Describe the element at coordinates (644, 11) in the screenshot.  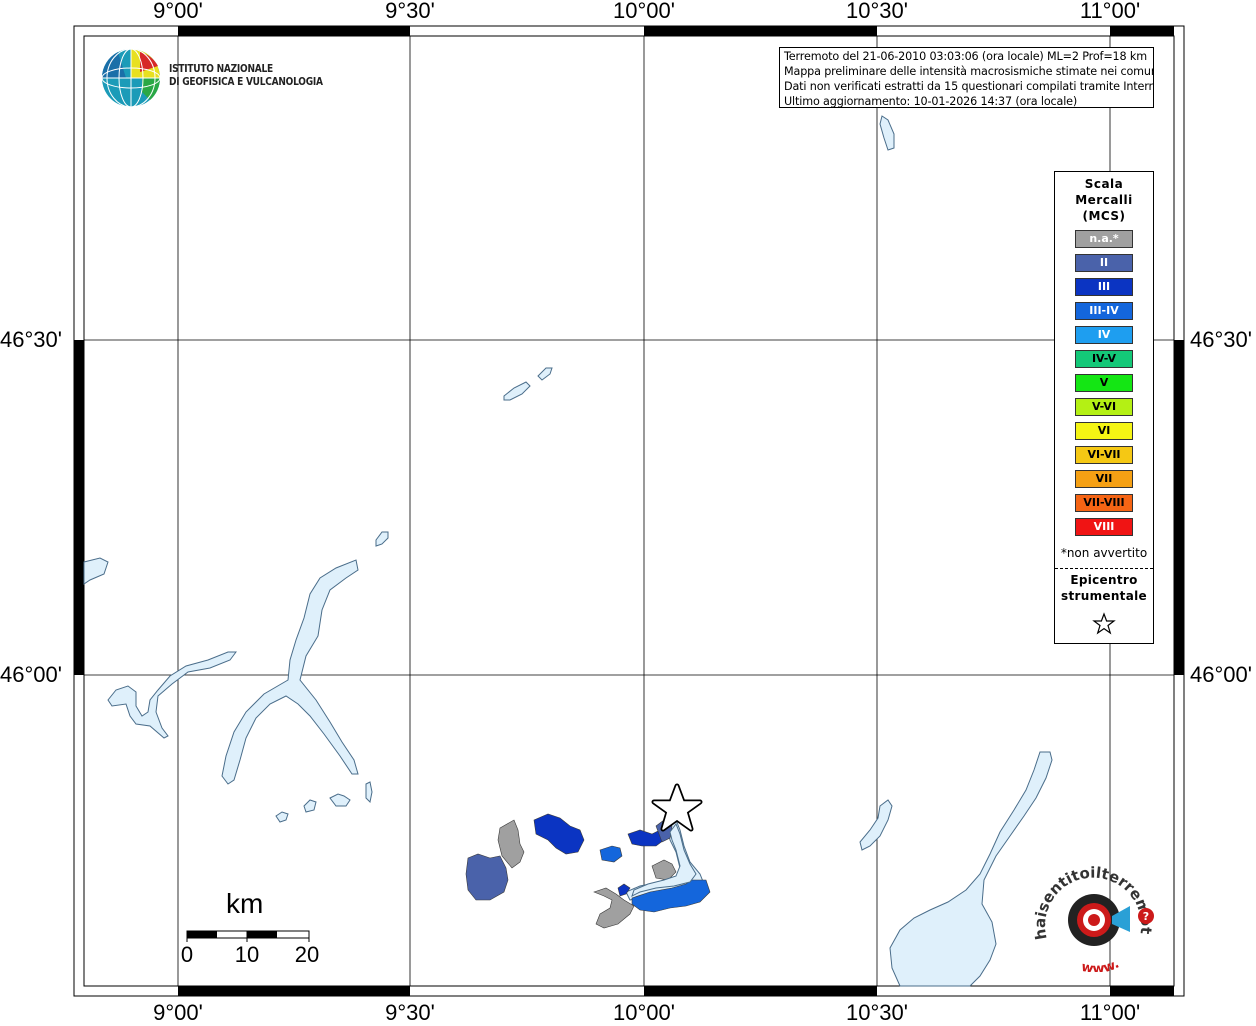
I see `lon-tick-top-3: 10°00'` at that location.